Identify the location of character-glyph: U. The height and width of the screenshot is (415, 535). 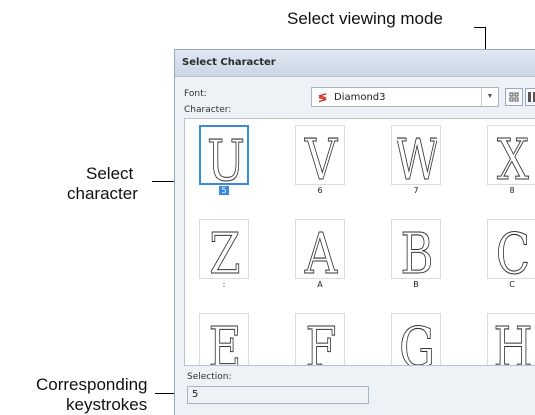
(226, 157).